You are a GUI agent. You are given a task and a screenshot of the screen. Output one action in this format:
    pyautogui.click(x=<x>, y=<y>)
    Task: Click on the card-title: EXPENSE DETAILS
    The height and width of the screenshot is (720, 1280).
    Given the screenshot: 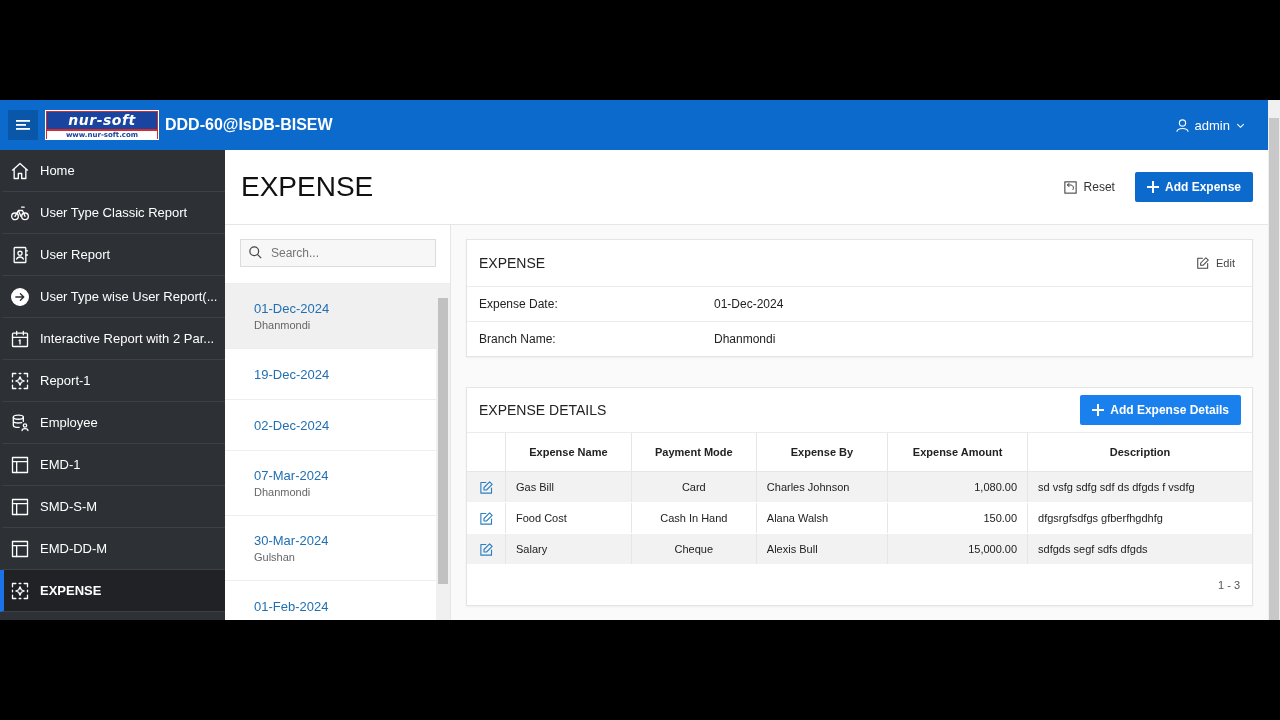 What is the action you would take?
    pyautogui.click(x=543, y=410)
    